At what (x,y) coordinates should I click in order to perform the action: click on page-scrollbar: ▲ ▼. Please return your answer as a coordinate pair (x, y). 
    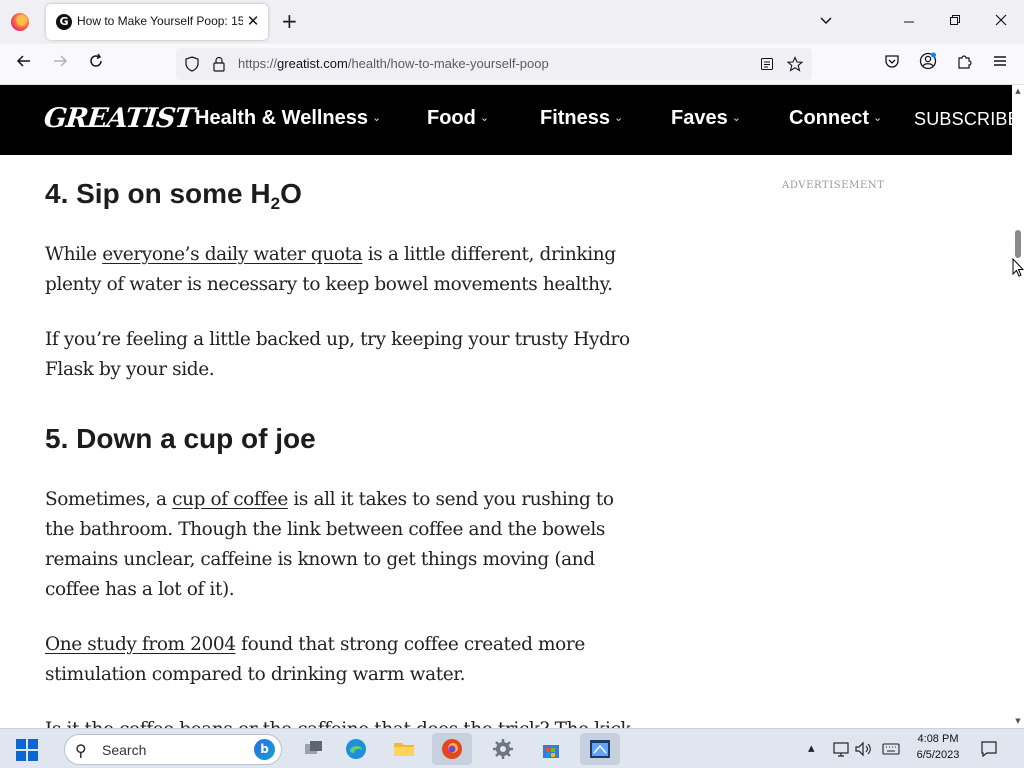
    Looking at the image, I should click on (1018, 406).